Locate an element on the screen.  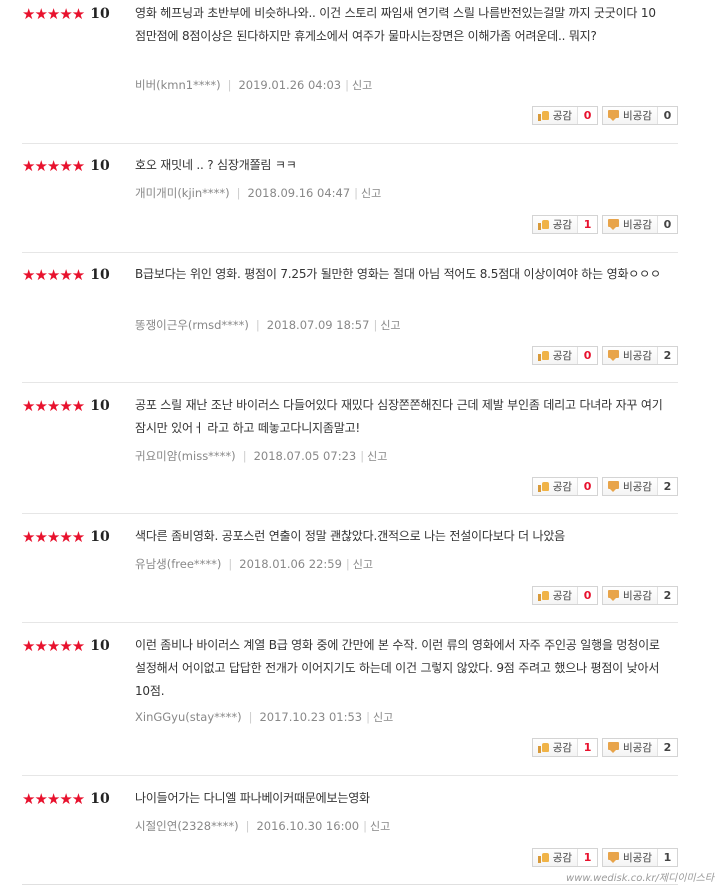
review-author: 개미개미(kjin****) is located at coordinates (182, 193).